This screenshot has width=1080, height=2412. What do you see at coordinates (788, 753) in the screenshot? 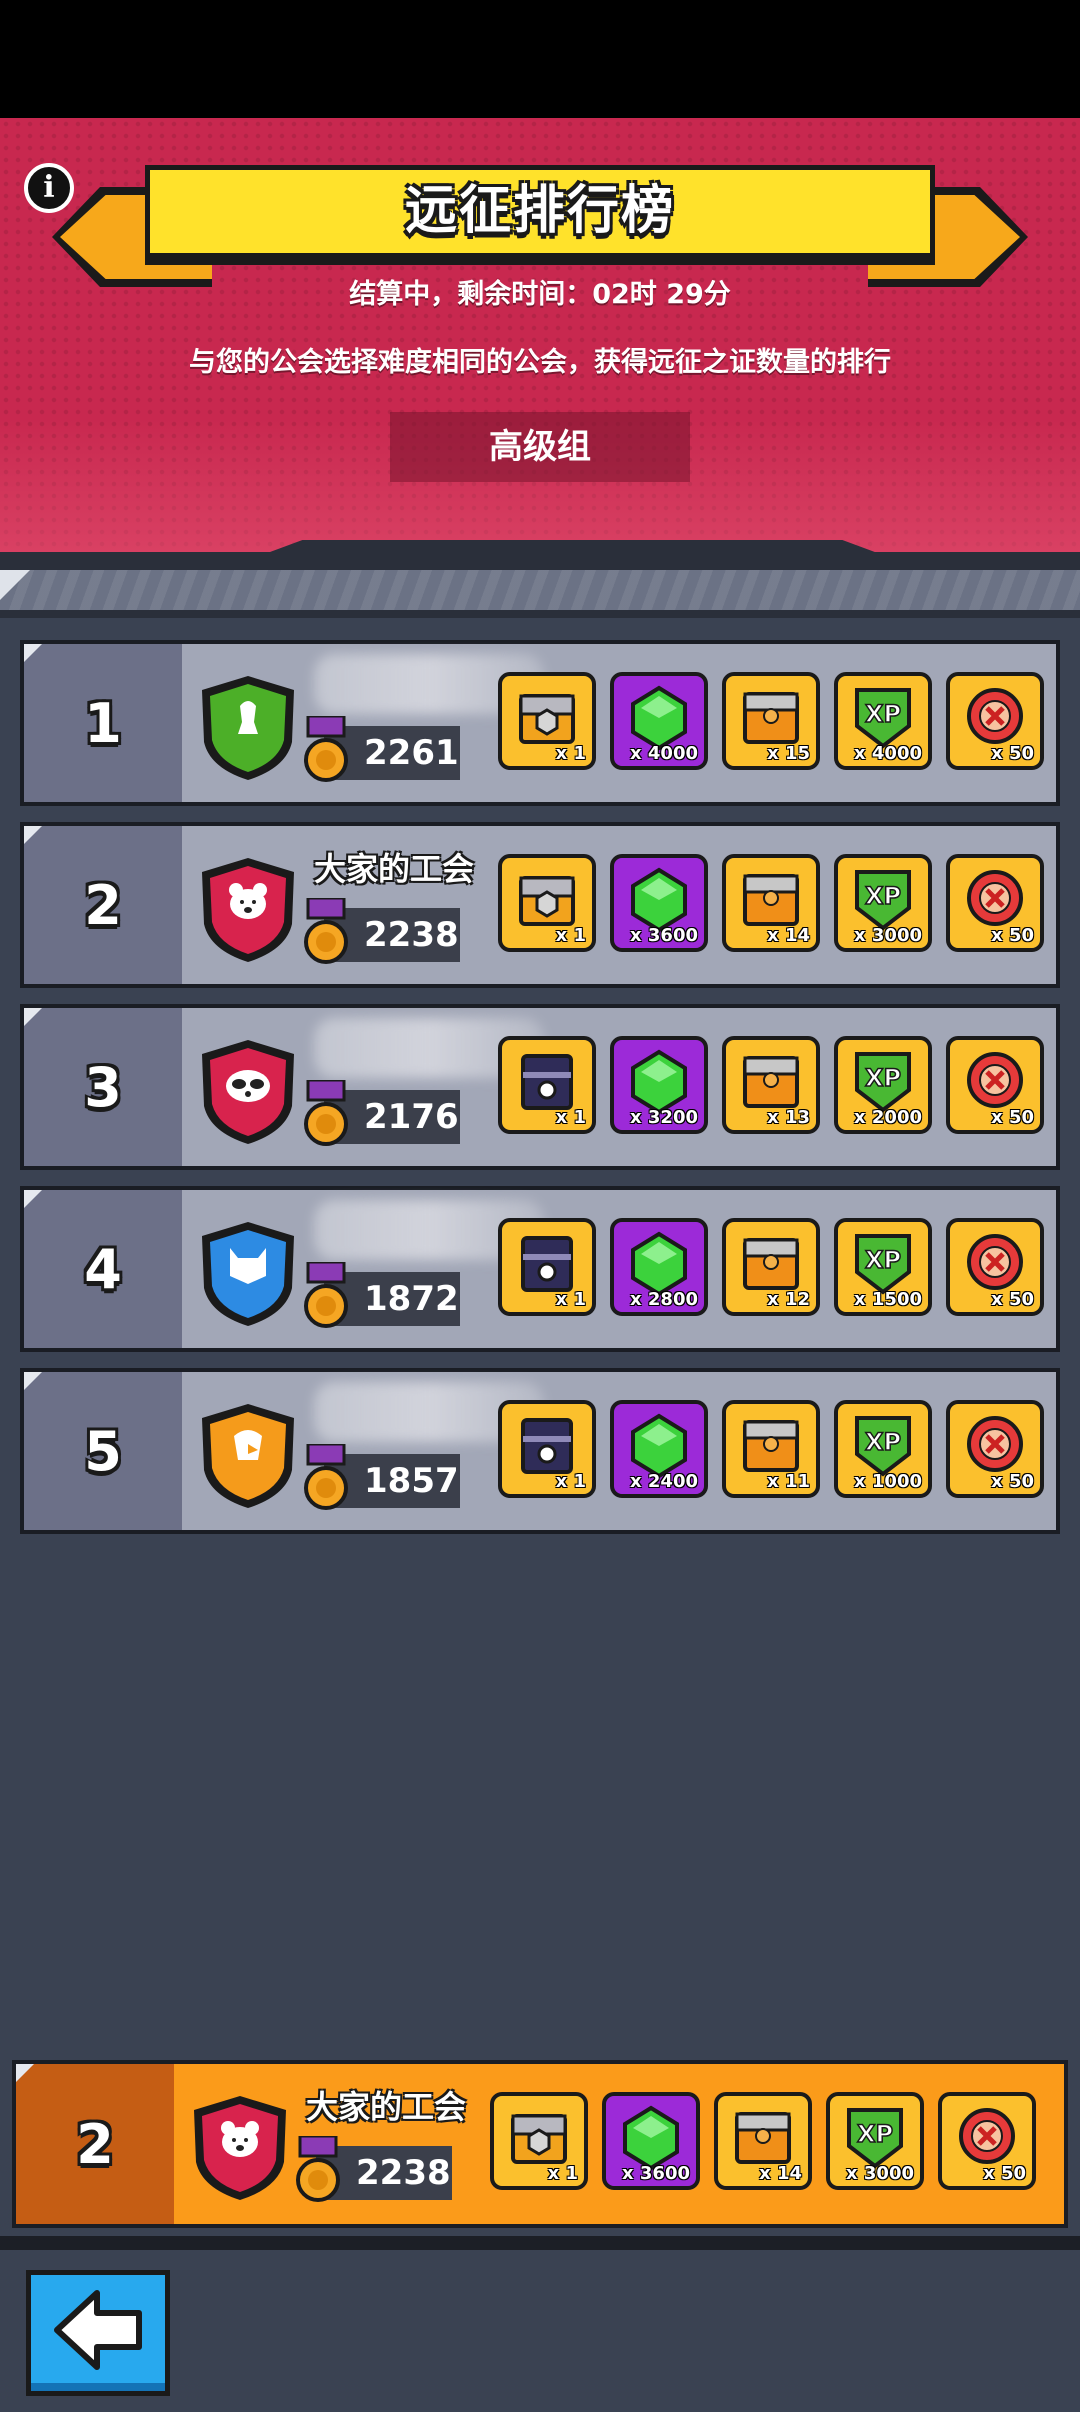
I see `reward-quantity: x 15` at bounding box center [788, 753].